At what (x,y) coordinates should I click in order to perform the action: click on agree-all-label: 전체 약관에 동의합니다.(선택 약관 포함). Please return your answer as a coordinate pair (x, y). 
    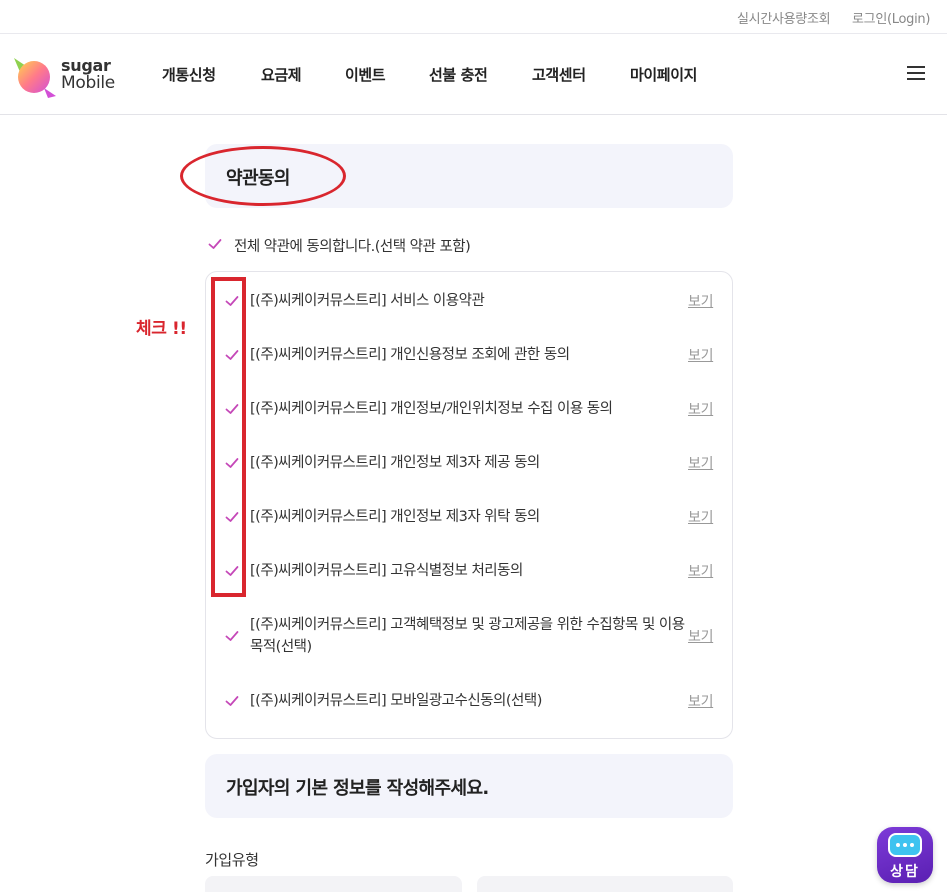
    Looking at the image, I should click on (352, 247).